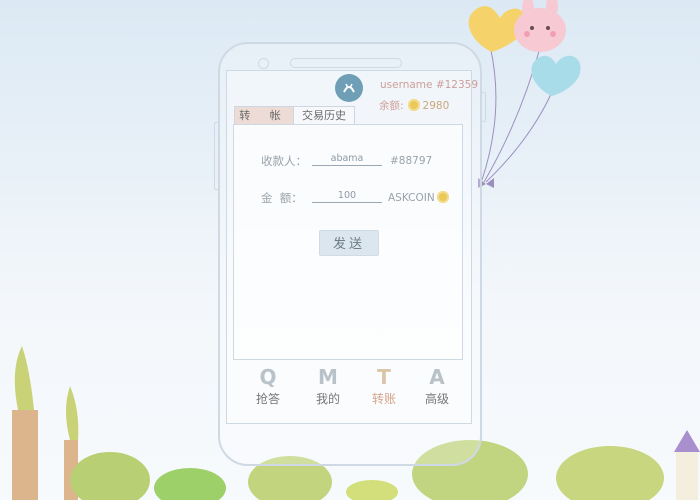 This screenshot has width=700, height=500. I want to click on volume-button, so click(217, 156).